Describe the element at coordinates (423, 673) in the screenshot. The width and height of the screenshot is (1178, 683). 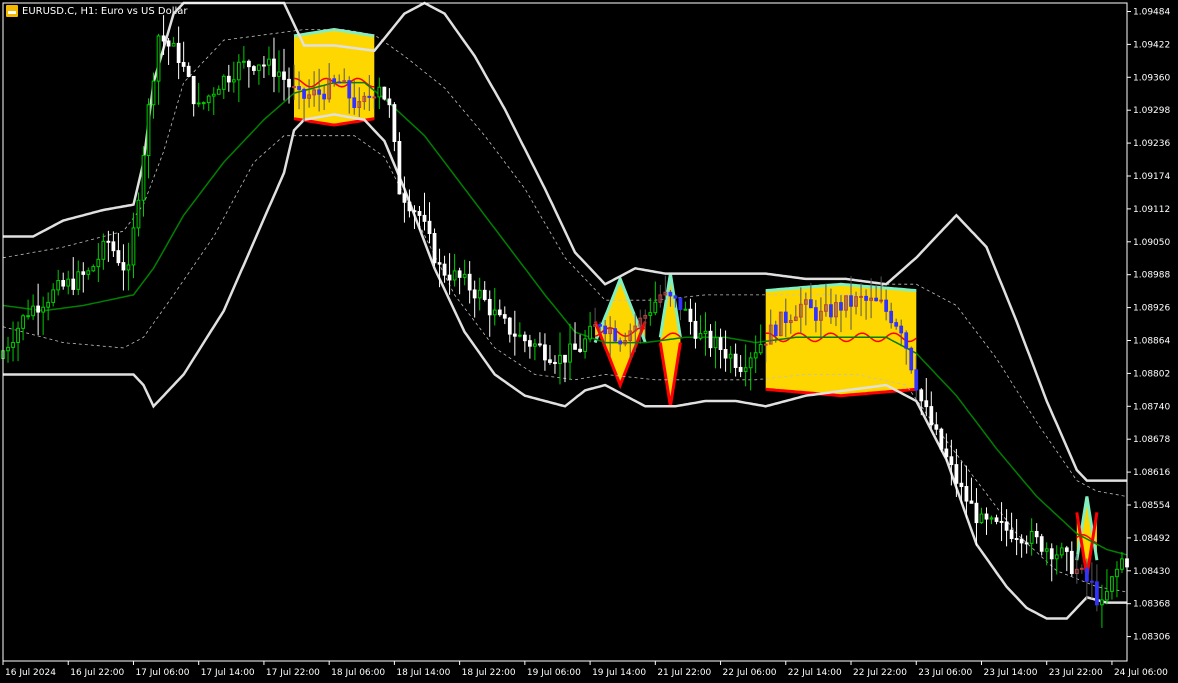
I see `x-tick-label: 18 Jul 14:00` at that location.